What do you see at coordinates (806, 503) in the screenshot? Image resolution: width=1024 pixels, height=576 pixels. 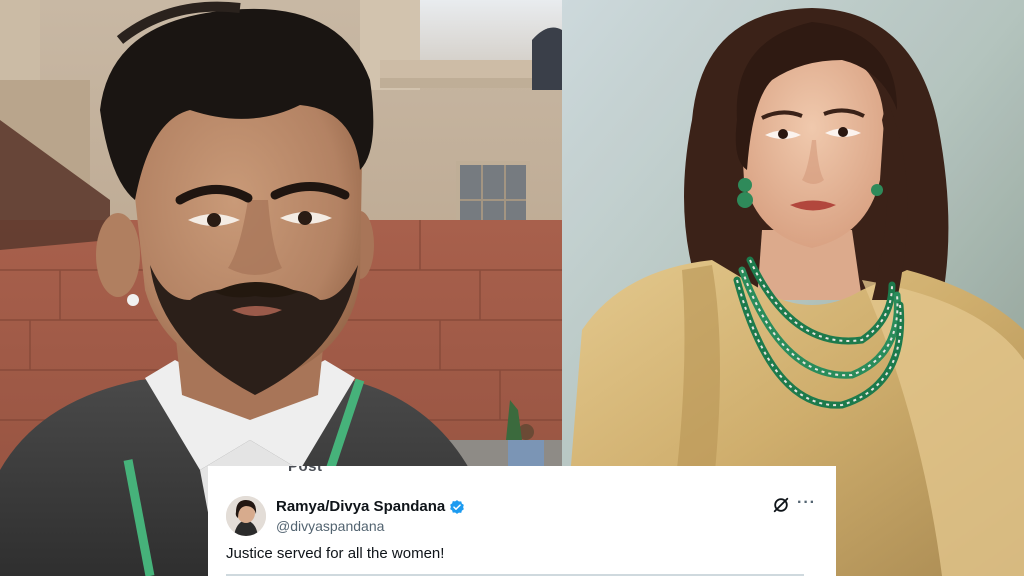 I see `more-horizontal-icon: ···` at bounding box center [806, 503].